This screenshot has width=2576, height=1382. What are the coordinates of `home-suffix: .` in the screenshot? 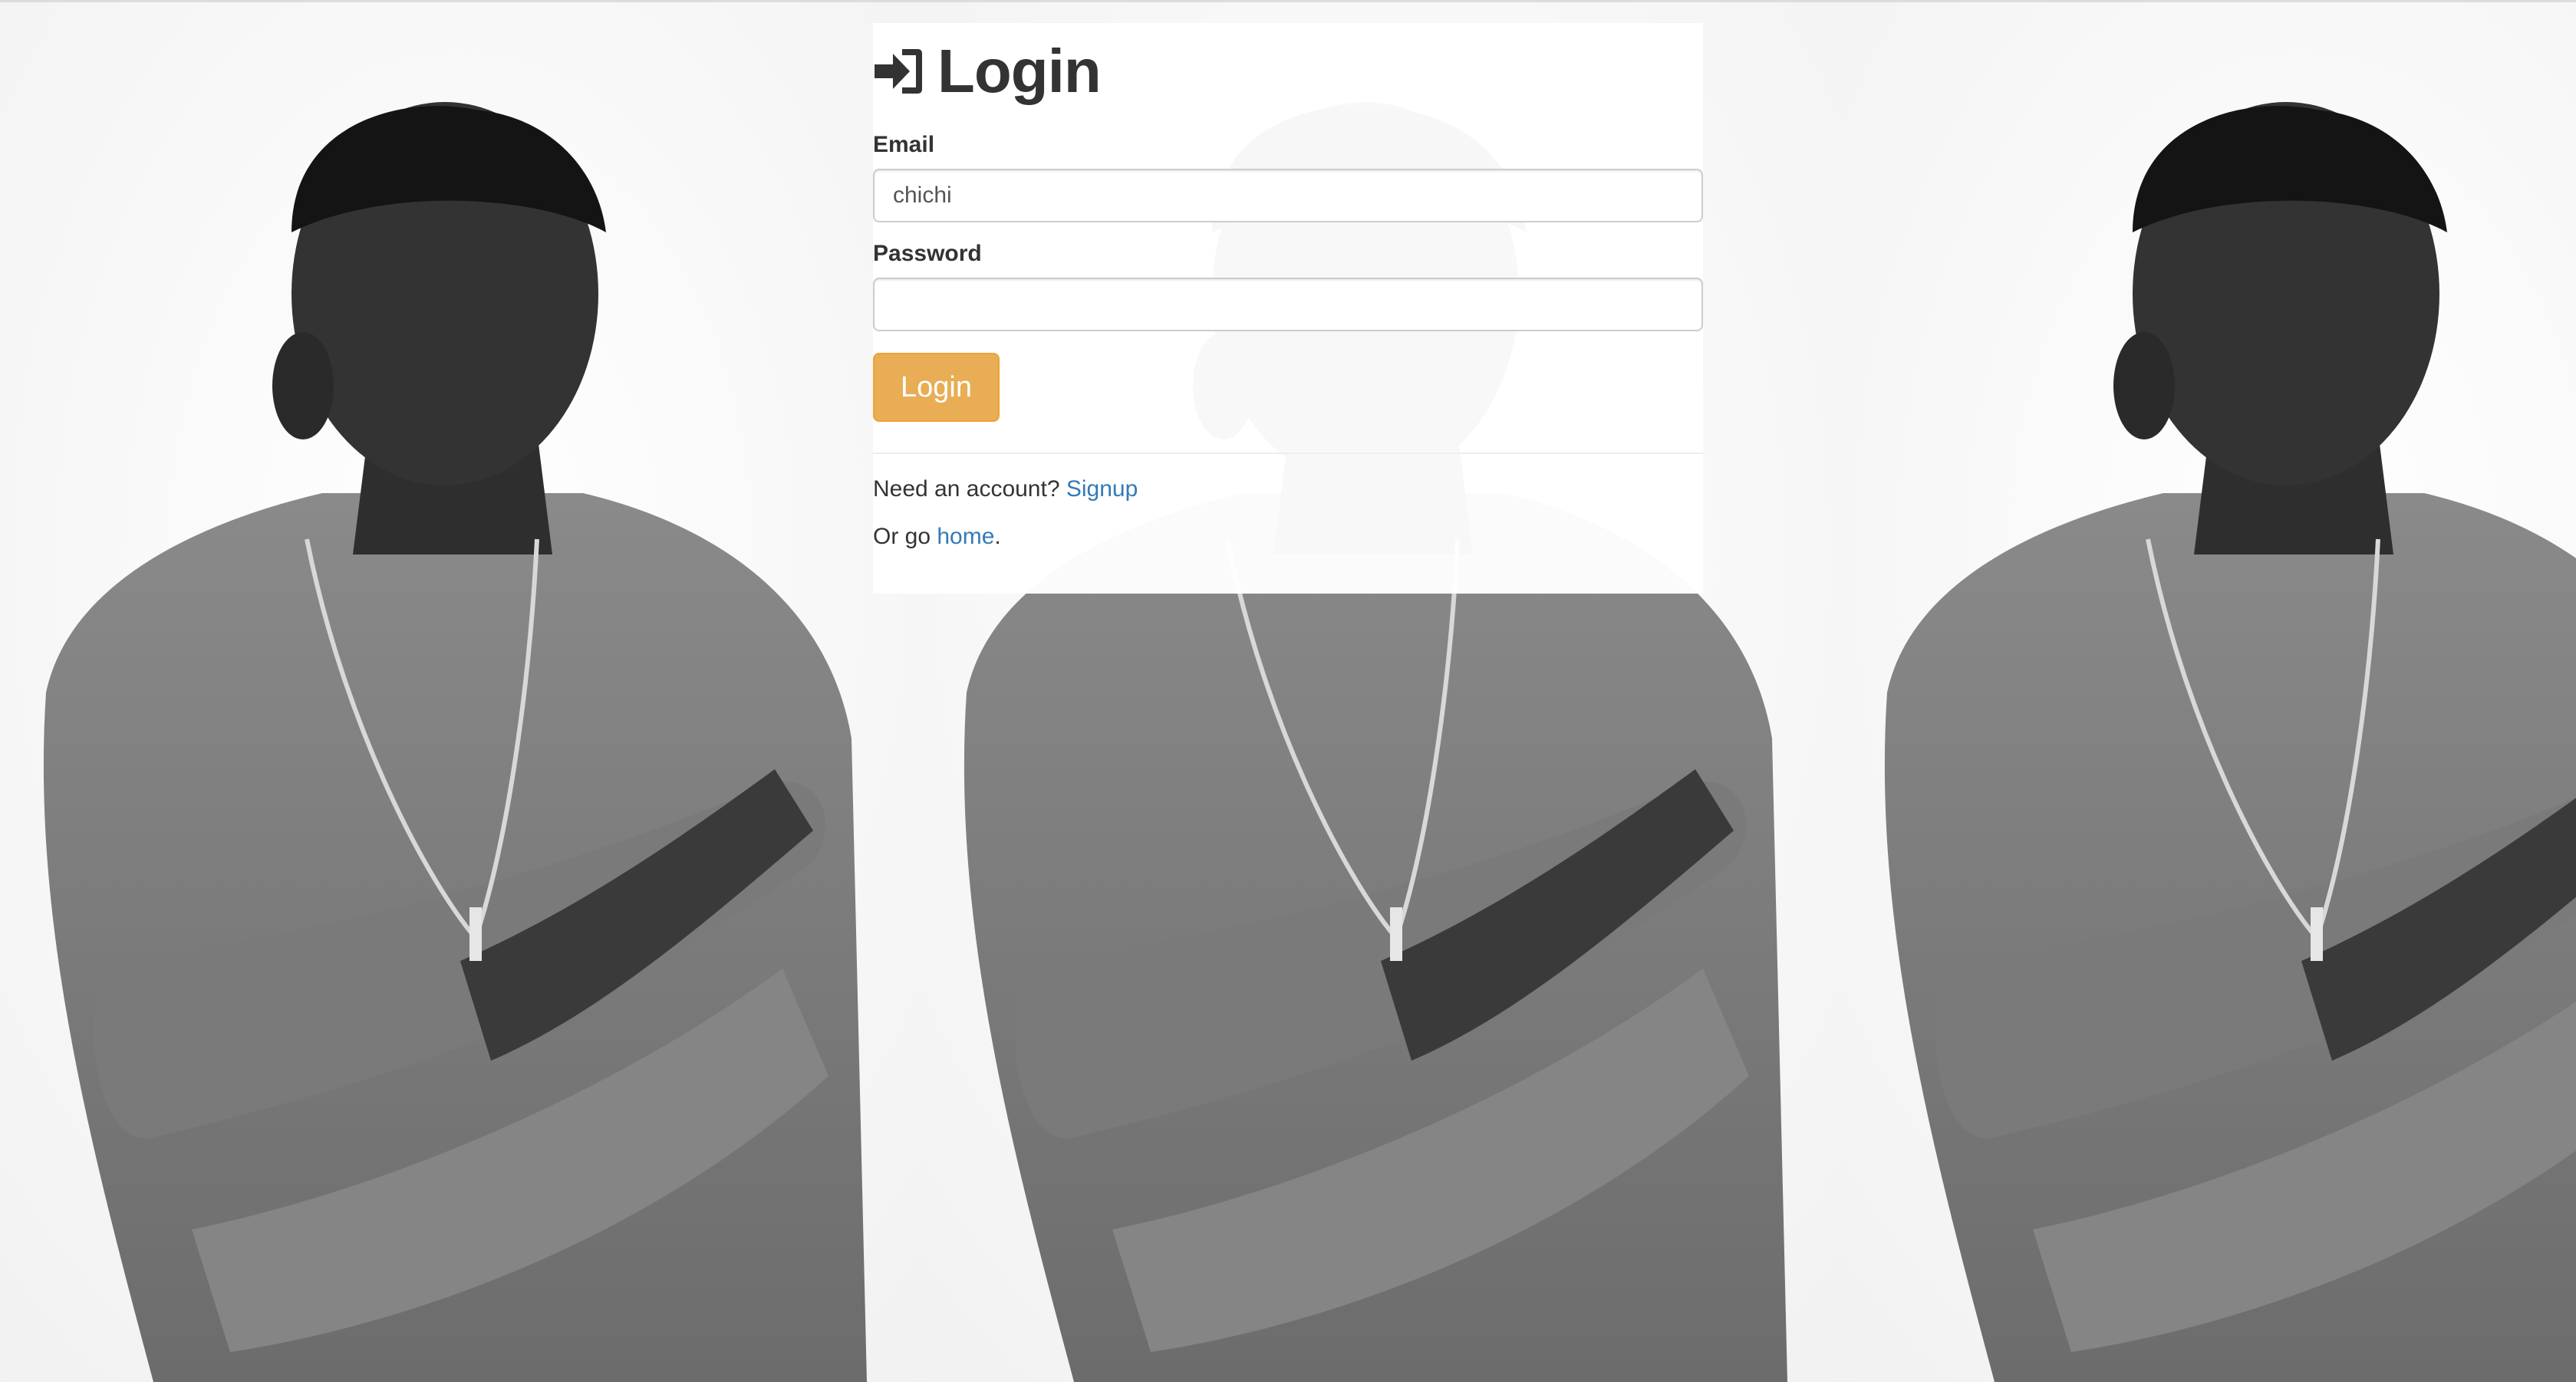 It's located at (997, 536).